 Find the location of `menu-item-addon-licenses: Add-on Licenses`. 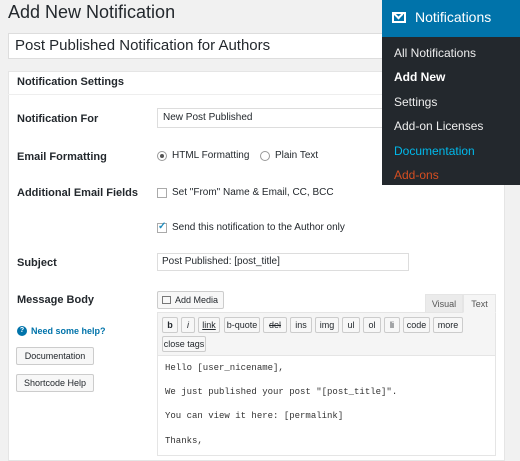

menu-item-addon-licenses: Add-on Licenses is located at coordinates (438, 126).